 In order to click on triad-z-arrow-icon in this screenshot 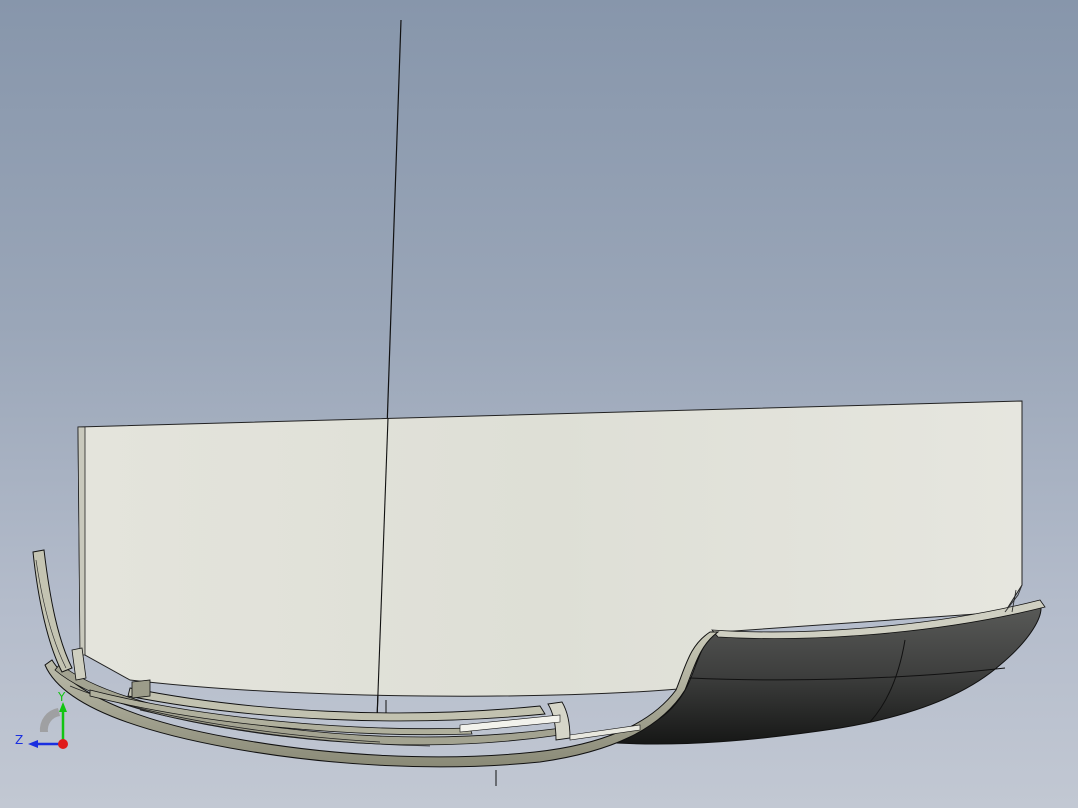, I will do `click(33, 744)`.